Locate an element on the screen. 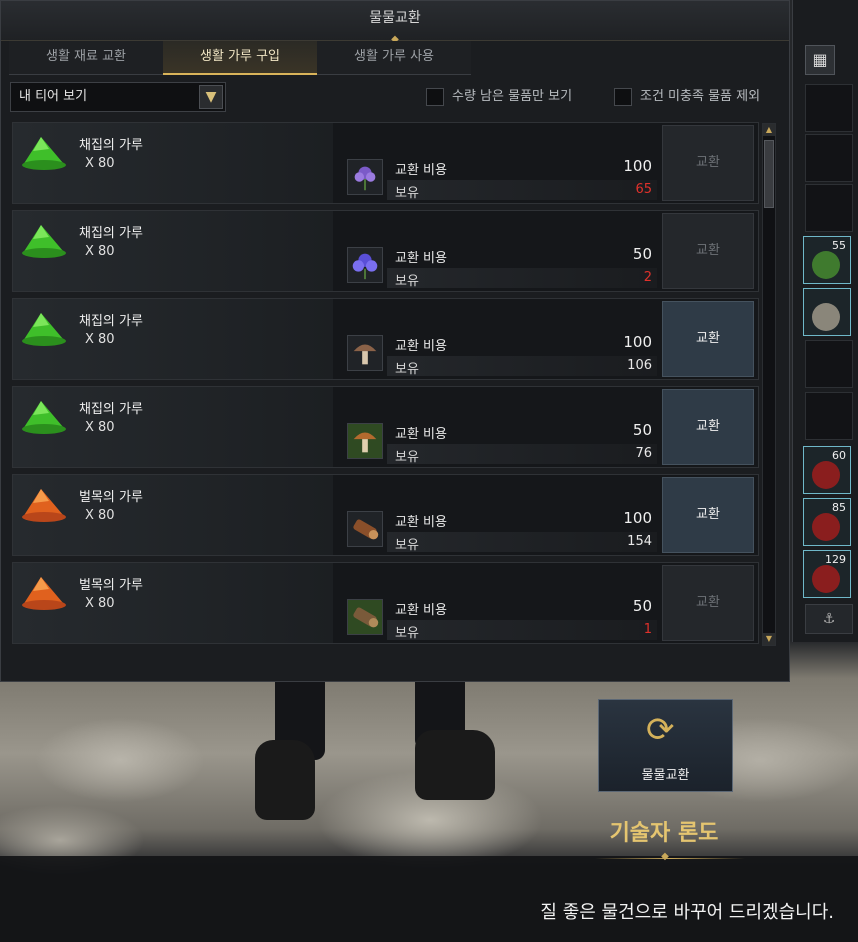 This screenshot has width=858, height=942. owned-value: 76 is located at coordinates (643, 453).